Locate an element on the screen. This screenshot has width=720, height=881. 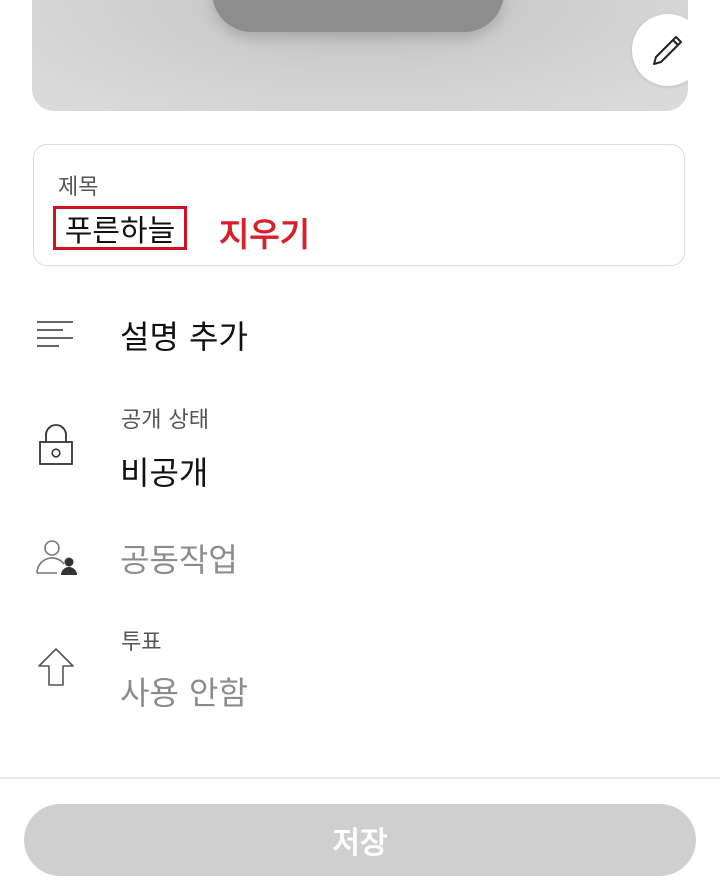
upvote-arrow-icon is located at coordinates (56, 667).